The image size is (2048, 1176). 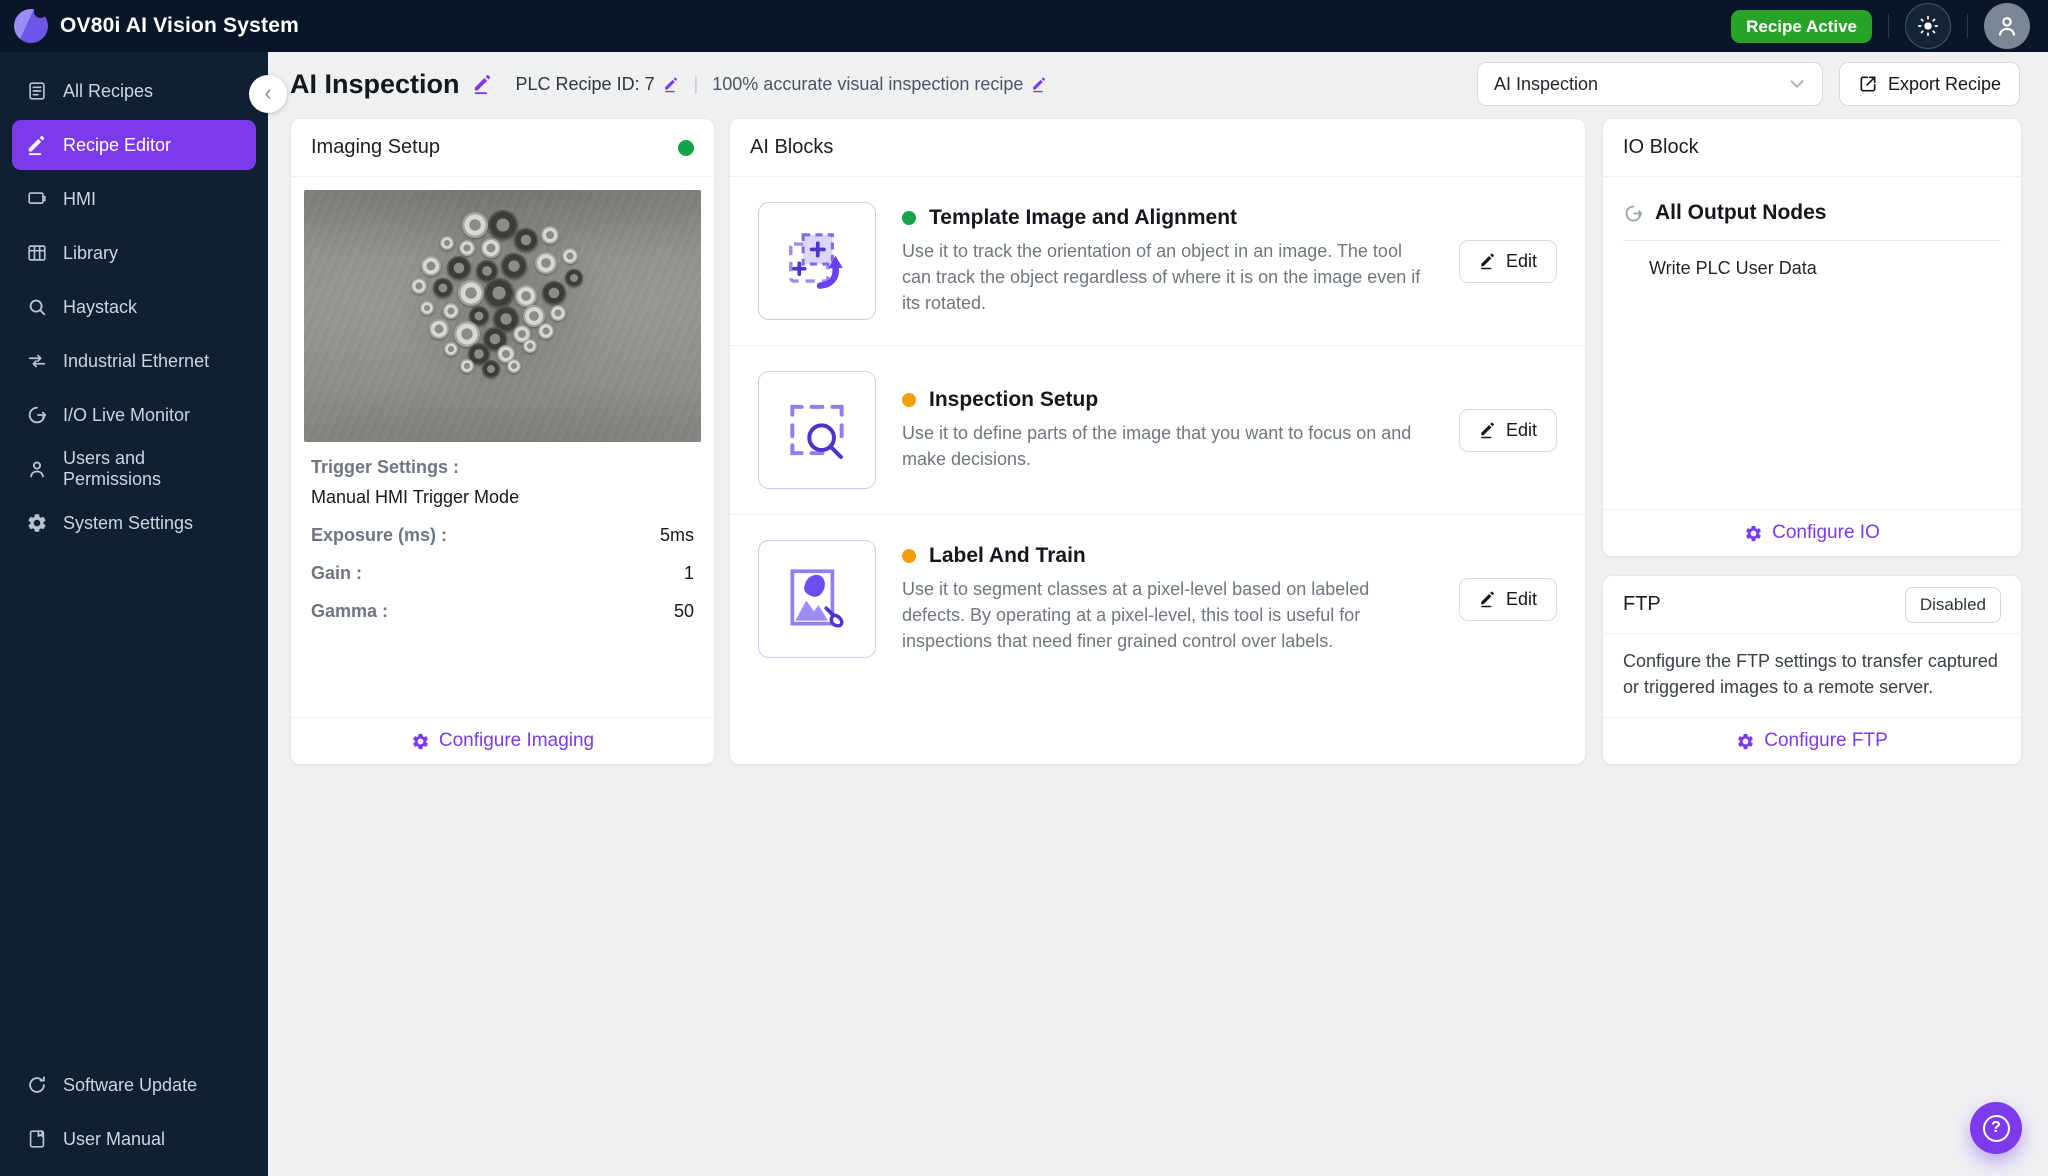 I want to click on edit-subtitle-button, so click(x=1039, y=84).